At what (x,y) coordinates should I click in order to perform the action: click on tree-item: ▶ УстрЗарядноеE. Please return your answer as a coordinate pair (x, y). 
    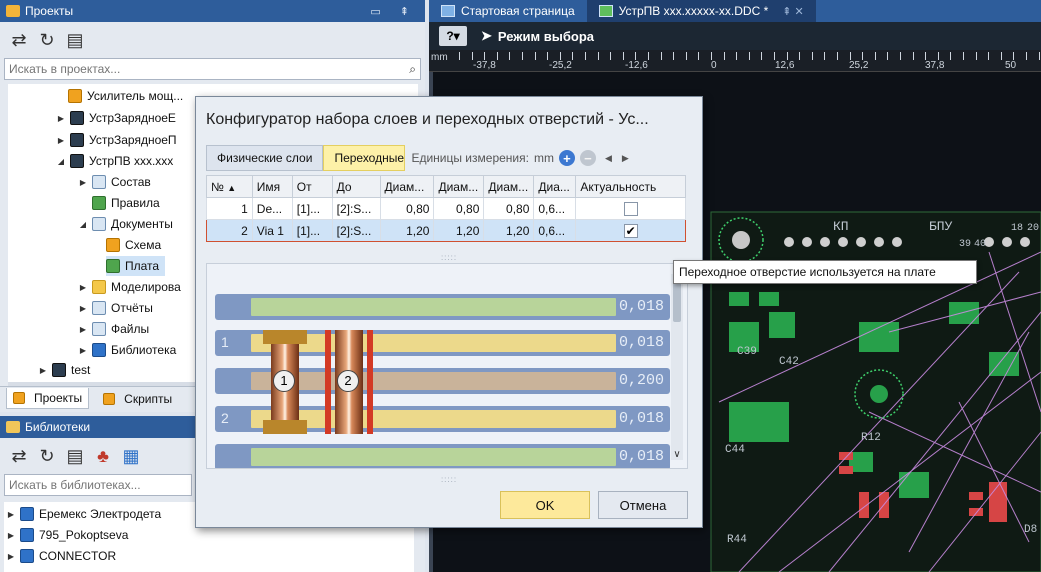
    Looking at the image, I should click on (116, 118).